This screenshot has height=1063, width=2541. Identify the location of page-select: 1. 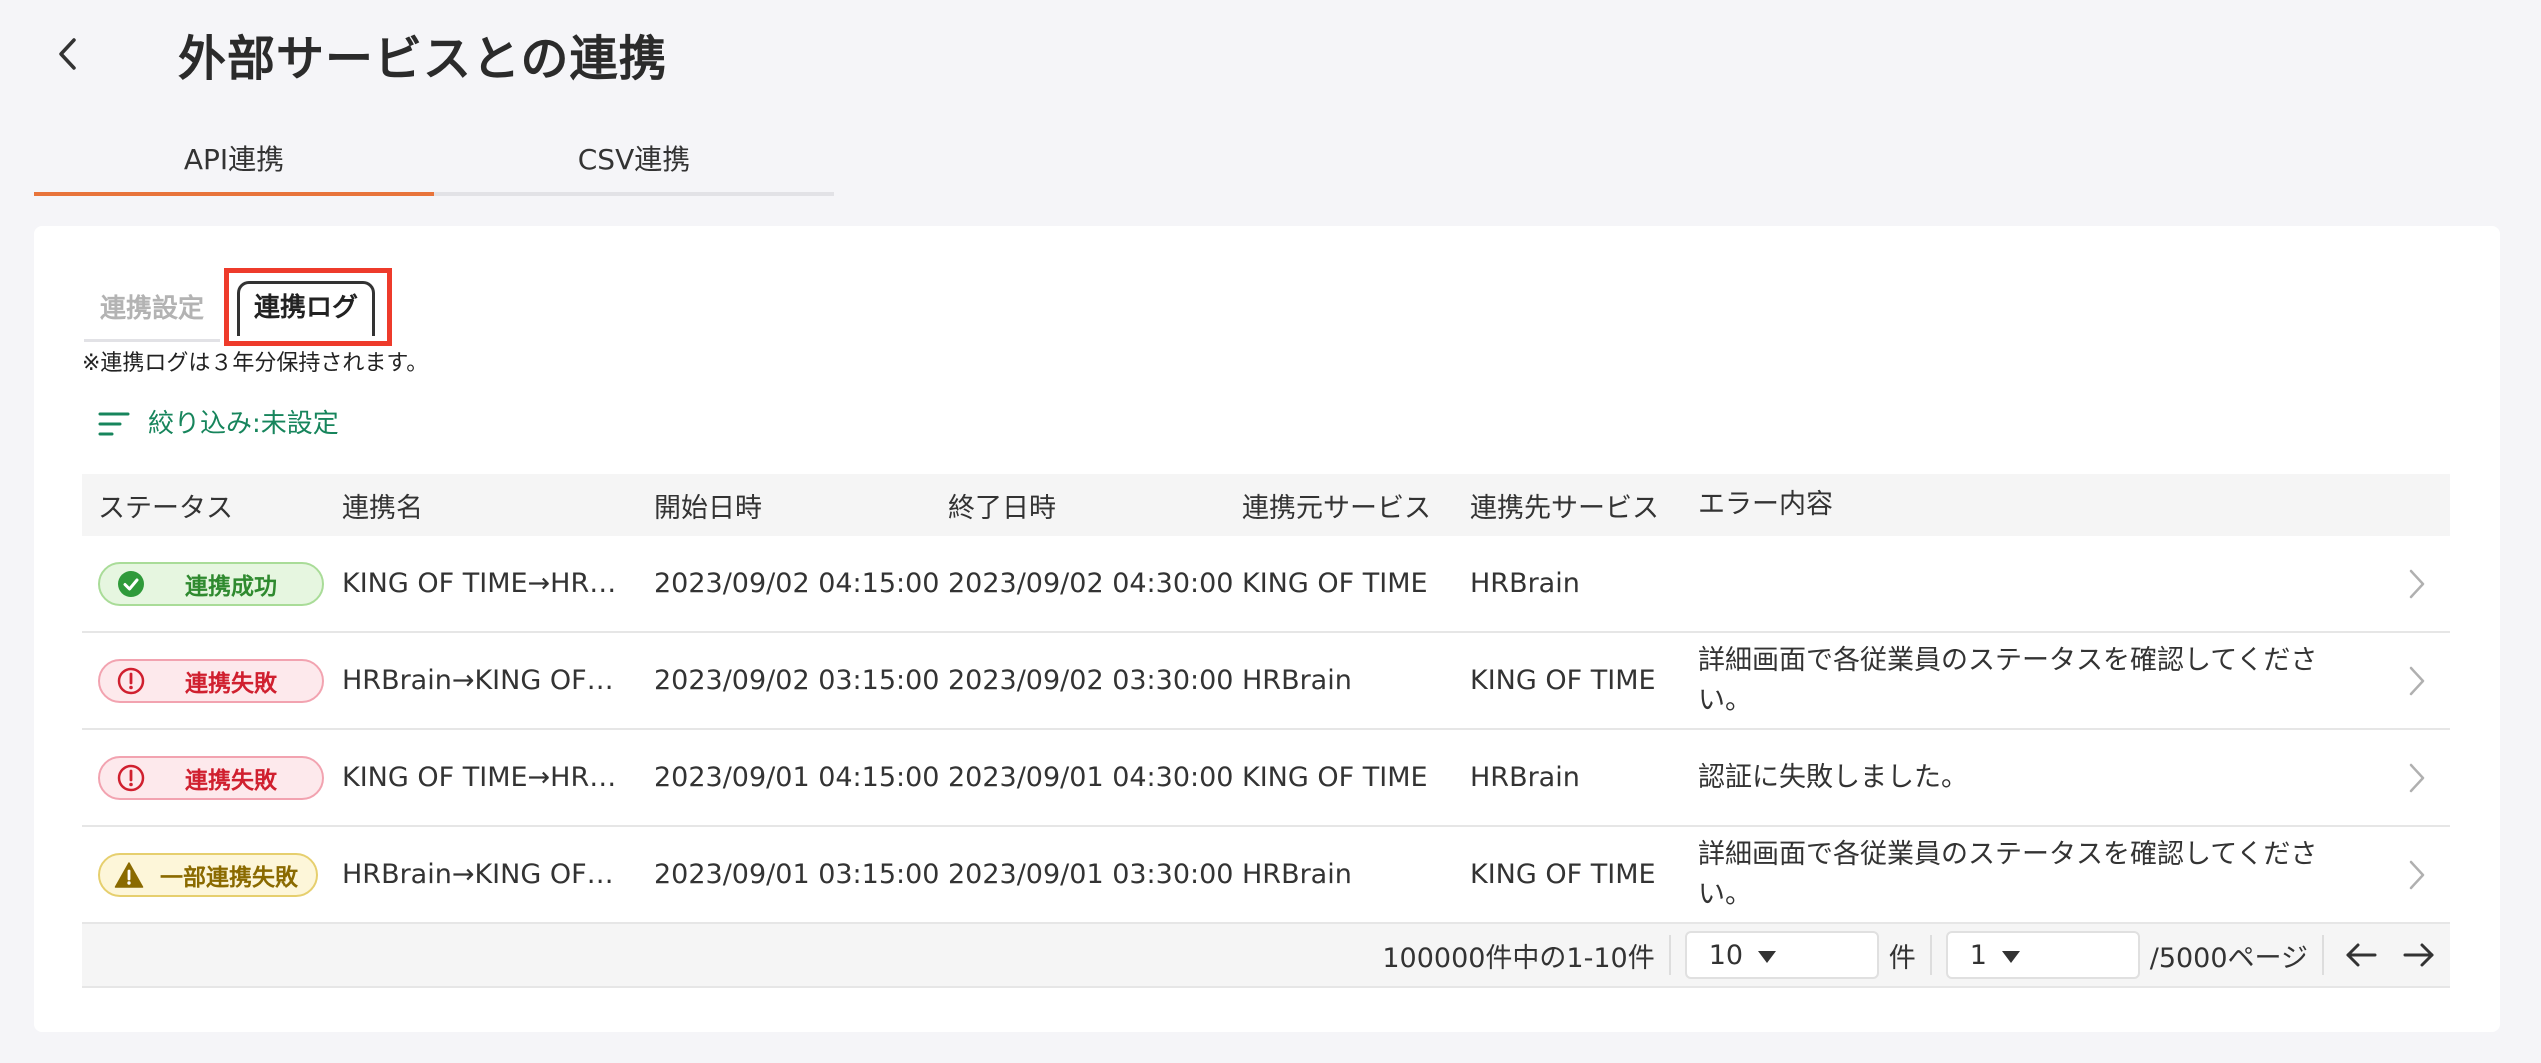
(2042, 955).